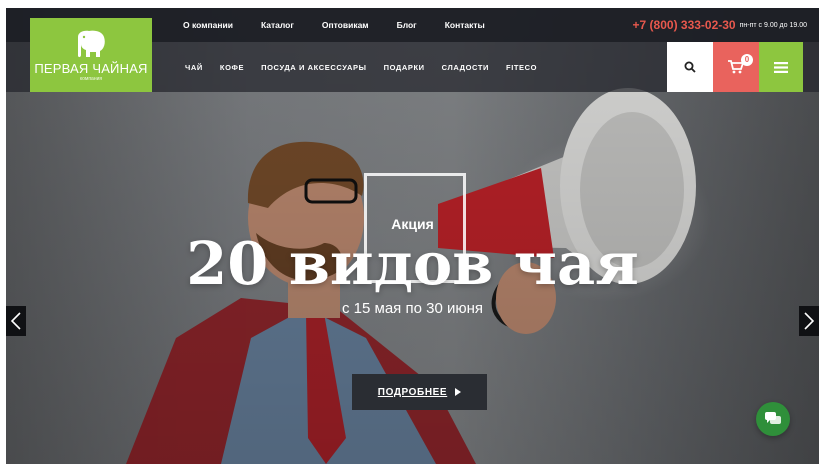  Describe the element at coordinates (345, 25) in the screenshot. I see `top-nav-item-wholesale: Оптовикам` at that location.